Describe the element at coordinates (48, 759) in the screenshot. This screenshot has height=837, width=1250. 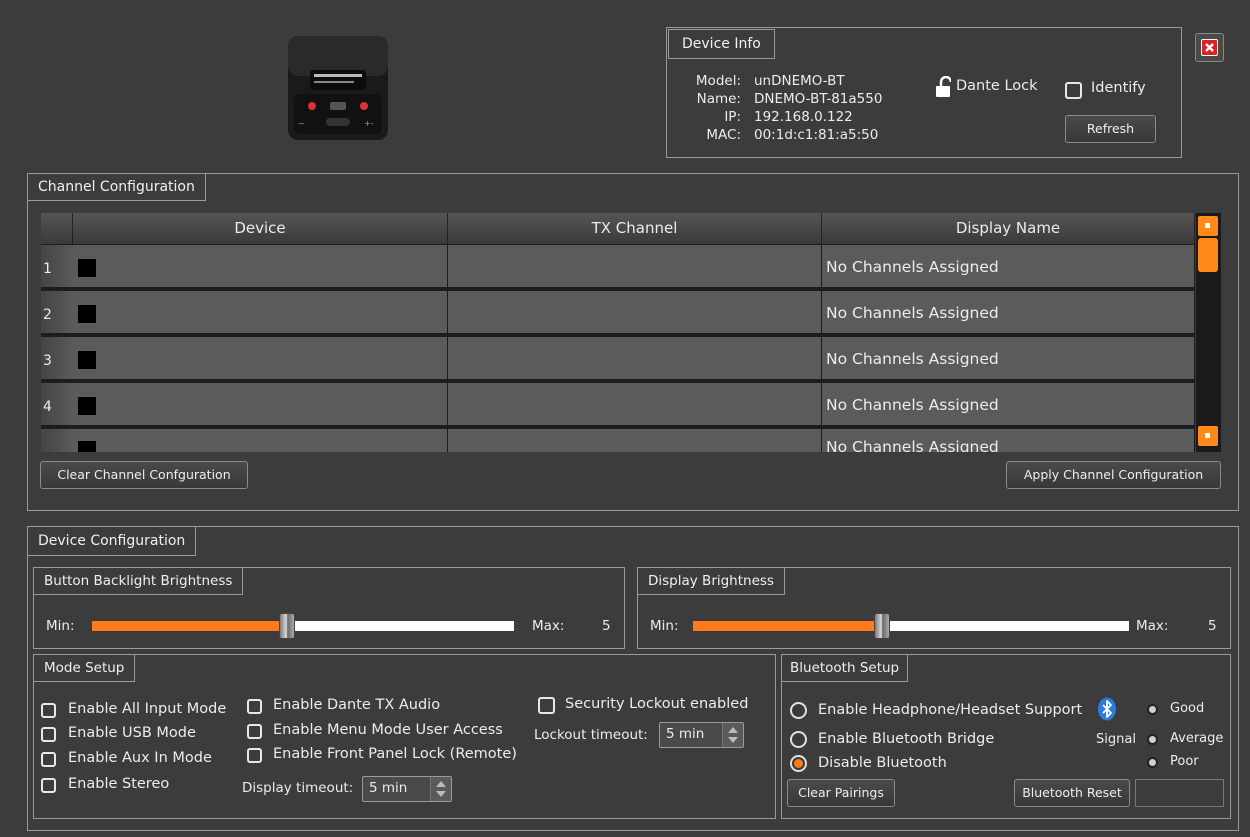
I see `enable-aux-in-mode-checkbox` at that location.